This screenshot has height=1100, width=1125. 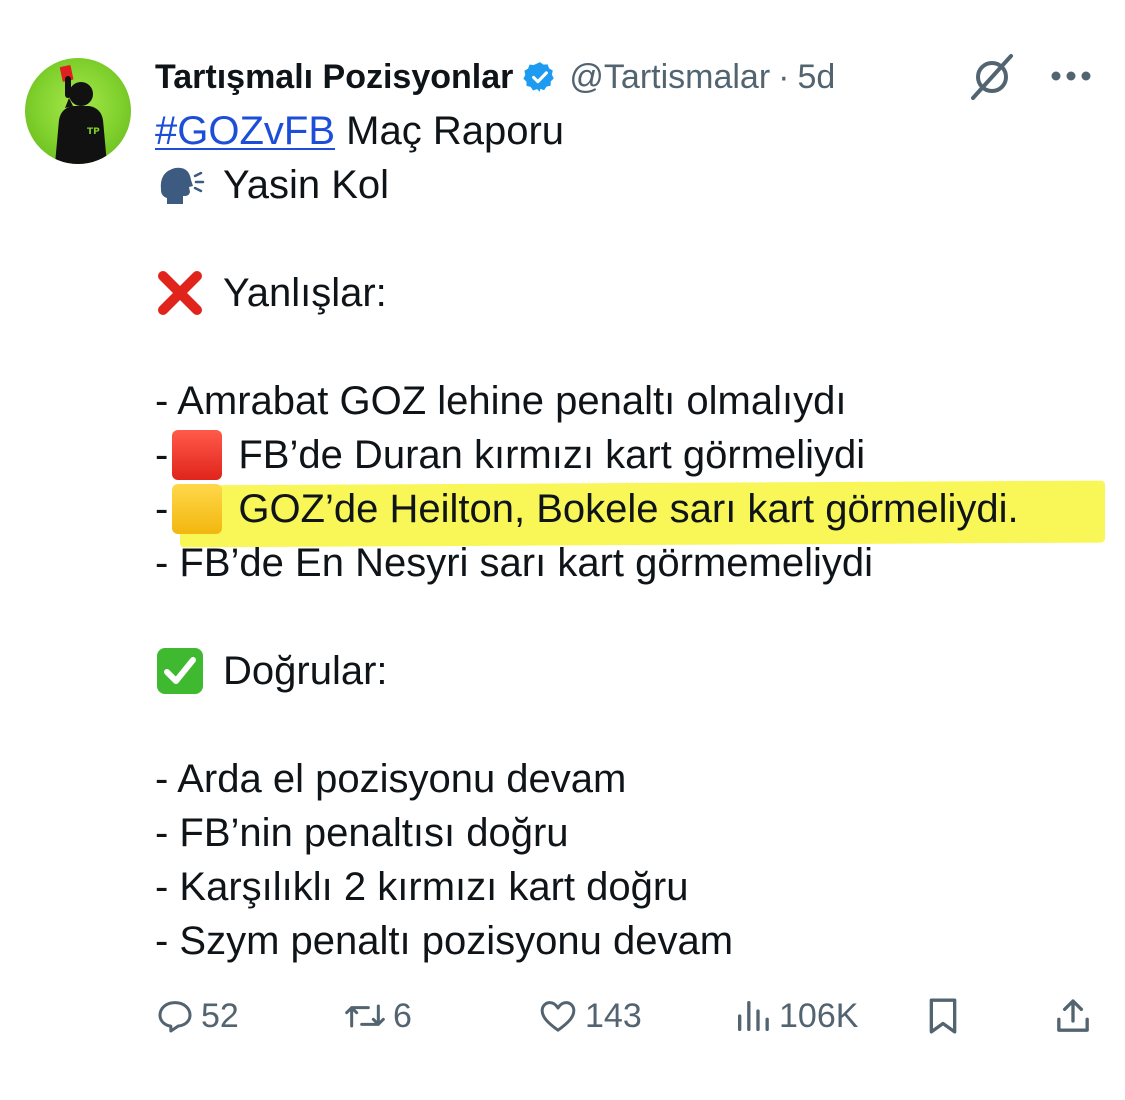 What do you see at coordinates (334, 77) in the screenshot?
I see `author-name: Tartışmalı Pozisyonlar` at bounding box center [334, 77].